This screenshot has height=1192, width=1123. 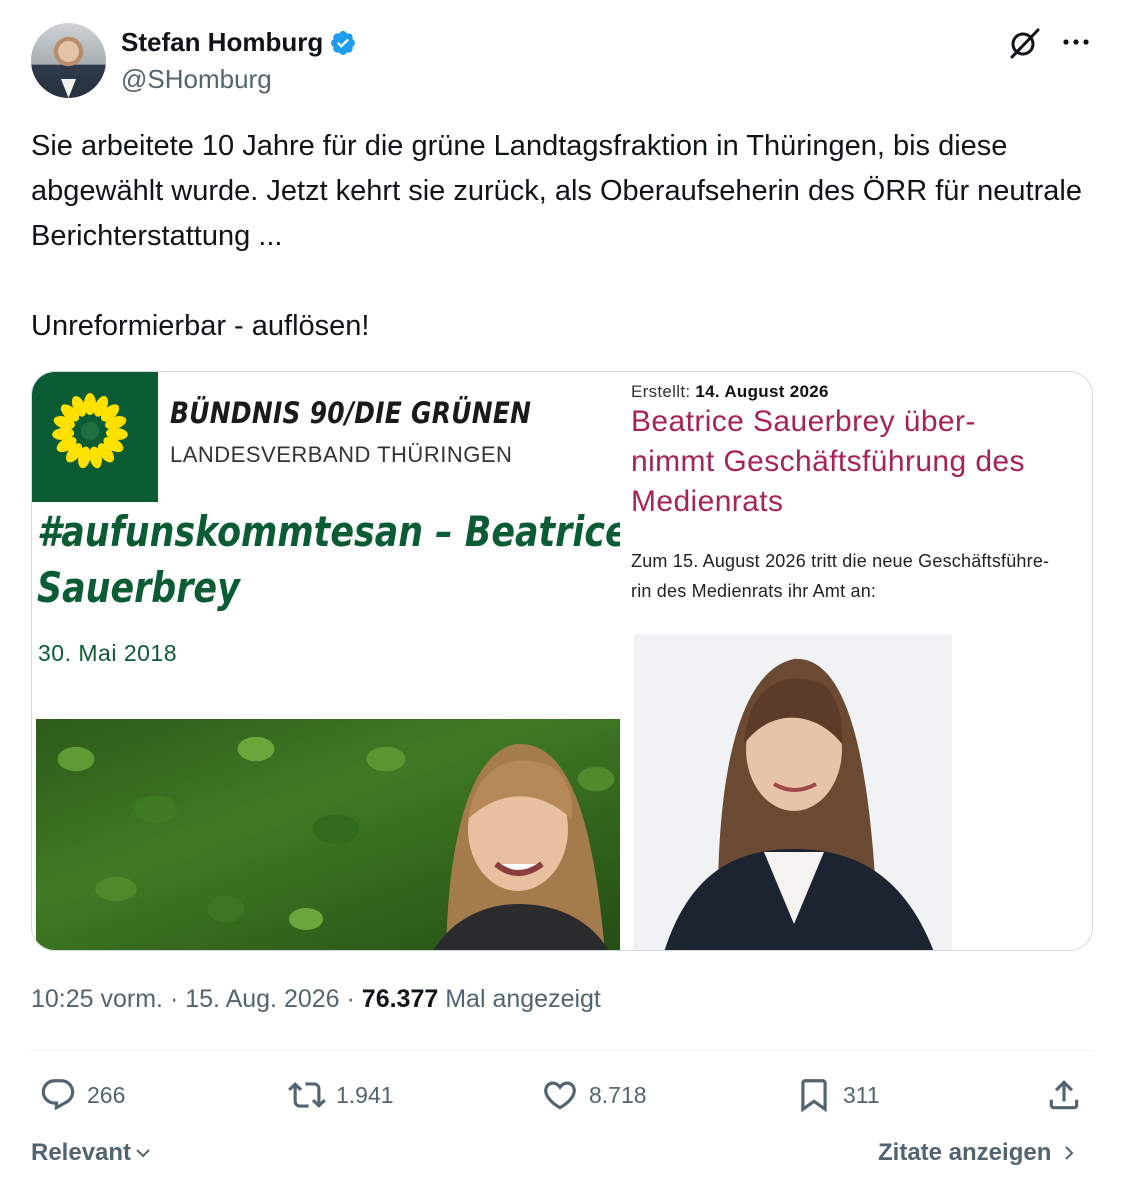 What do you see at coordinates (343, 42) in the screenshot?
I see `verified-badge-icon` at bounding box center [343, 42].